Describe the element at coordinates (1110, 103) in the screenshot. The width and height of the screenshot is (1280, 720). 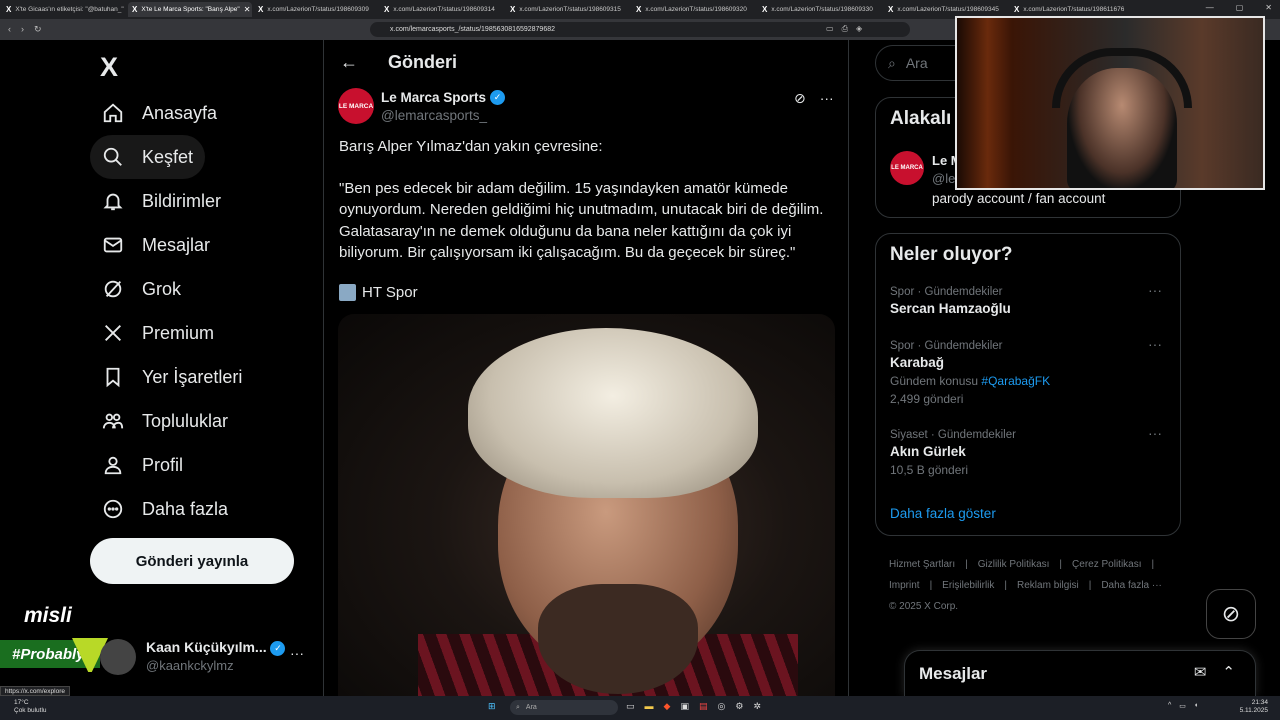
I see `webcam-overlay` at that location.